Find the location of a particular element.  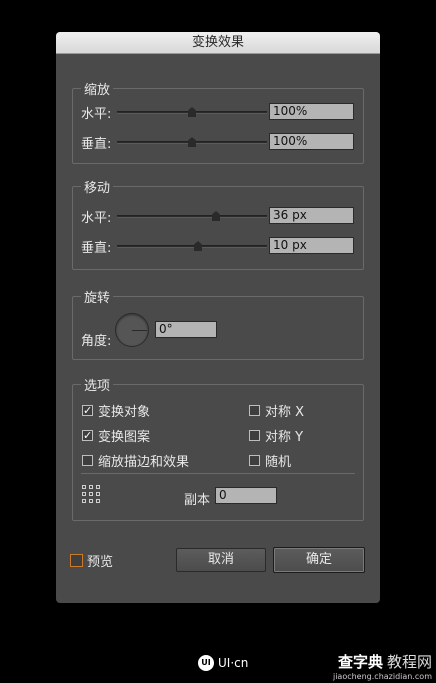

watermark-main: 查字典 教程网 is located at coordinates (382, 661).